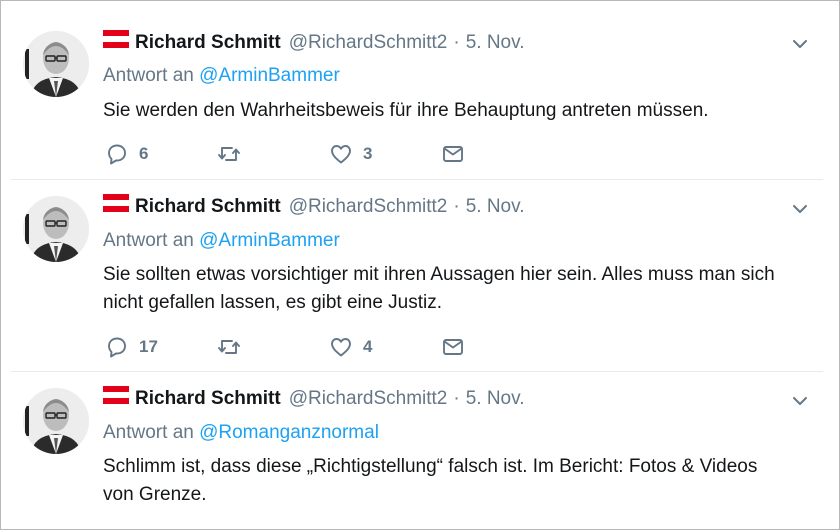 This screenshot has height=530, width=840. What do you see at coordinates (148, 346) in the screenshot?
I see `reply-count: 17` at bounding box center [148, 346].